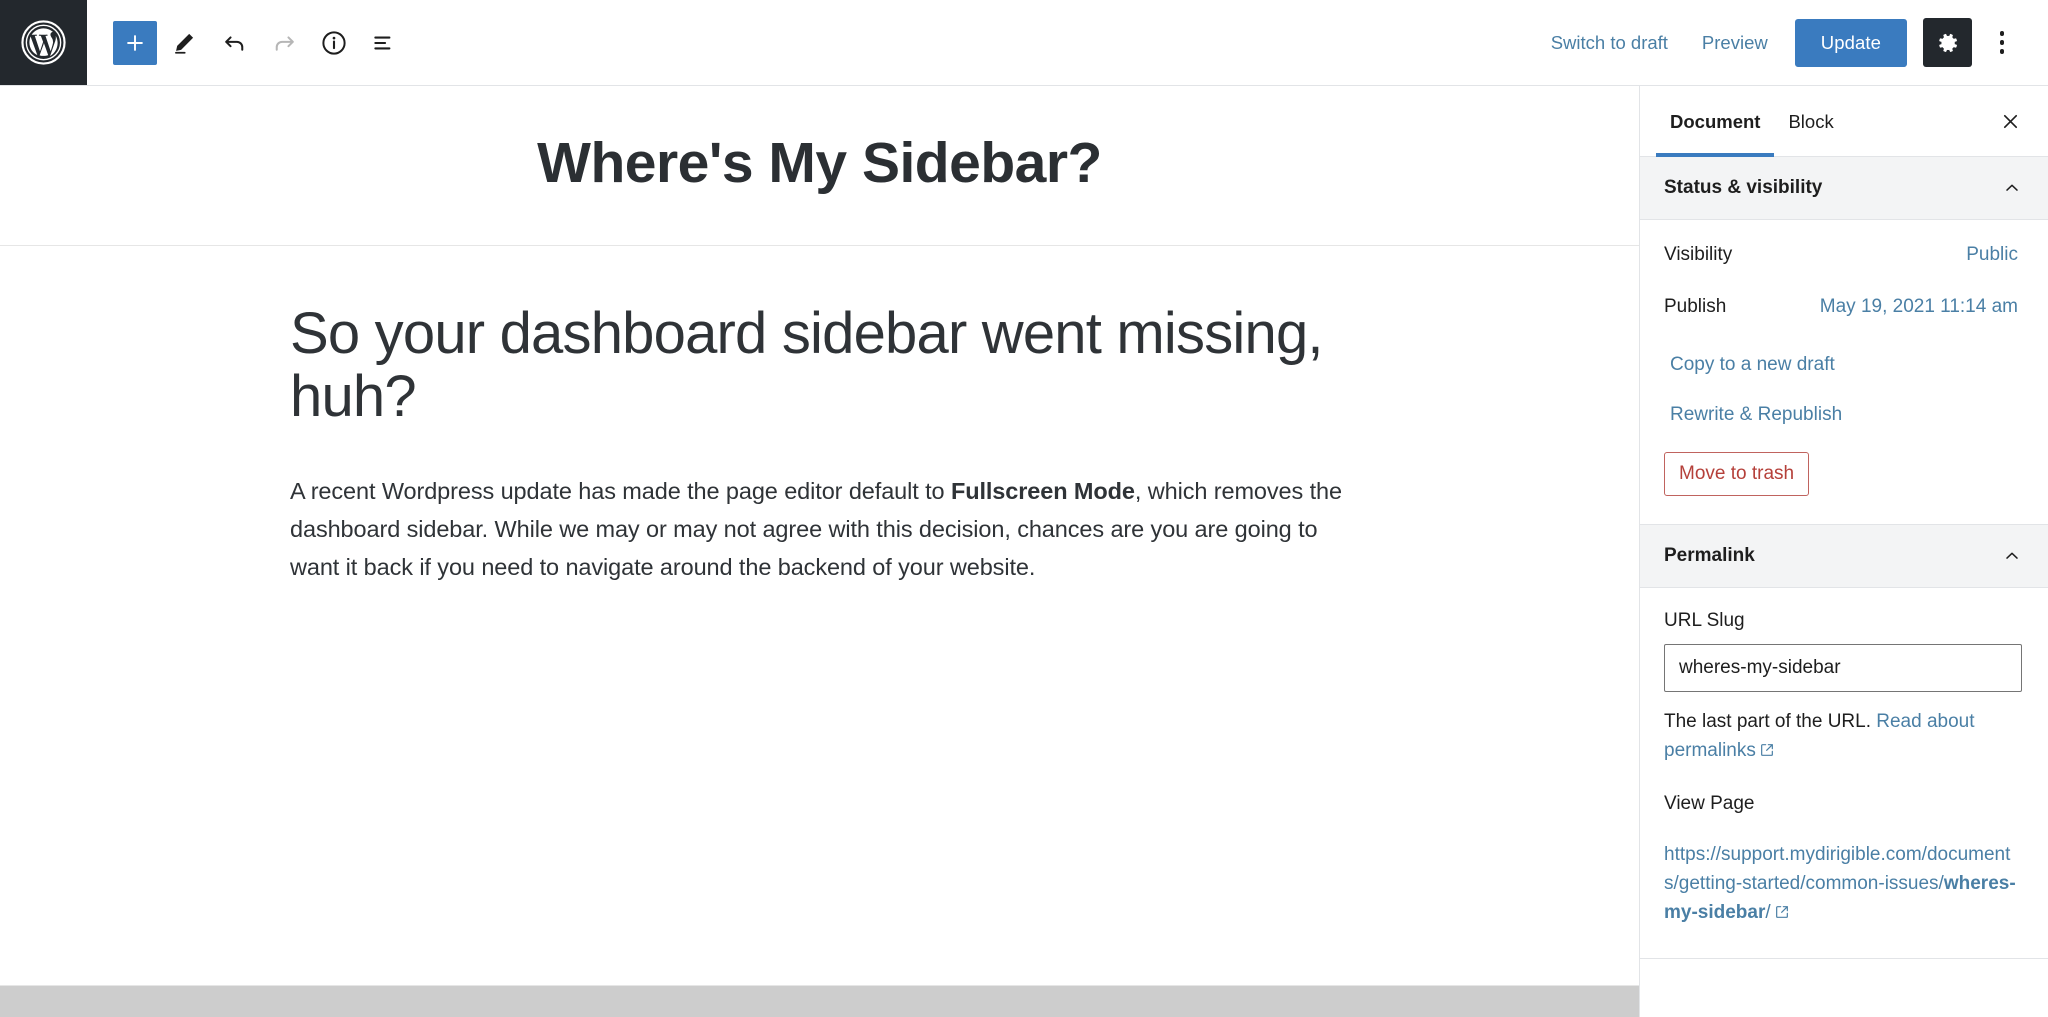  Describe the element at coordinates (1609, 43) in the screenshot. I see `switch-to-draft-button: Switch to draft` at that location.